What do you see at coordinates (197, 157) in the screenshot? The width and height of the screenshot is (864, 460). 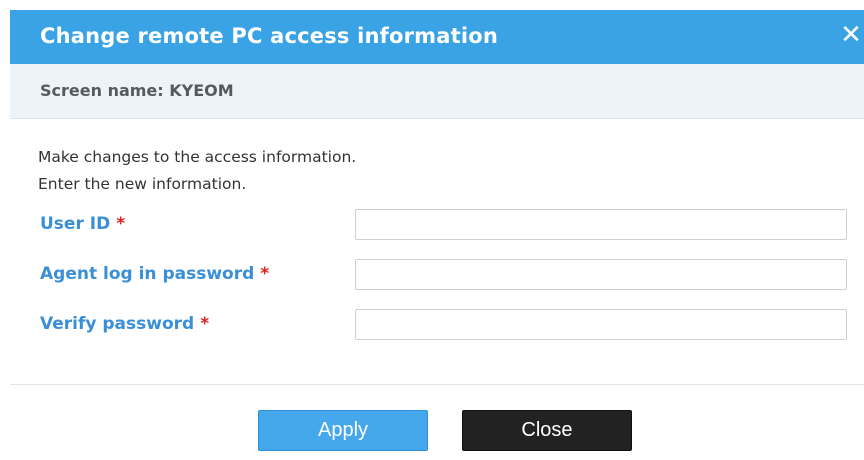 I see `instruction-line-1: Make changes to the access information.` at bounding box center [197, 157].